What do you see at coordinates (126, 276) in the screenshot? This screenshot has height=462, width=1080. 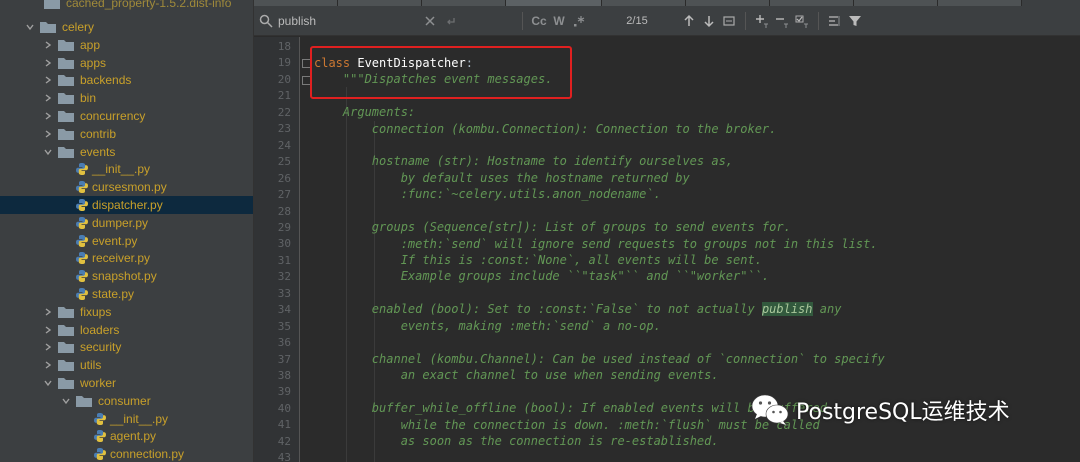 I see `tree-item-snapshot-py: snapshot.py` at bounding box center [126, 276].